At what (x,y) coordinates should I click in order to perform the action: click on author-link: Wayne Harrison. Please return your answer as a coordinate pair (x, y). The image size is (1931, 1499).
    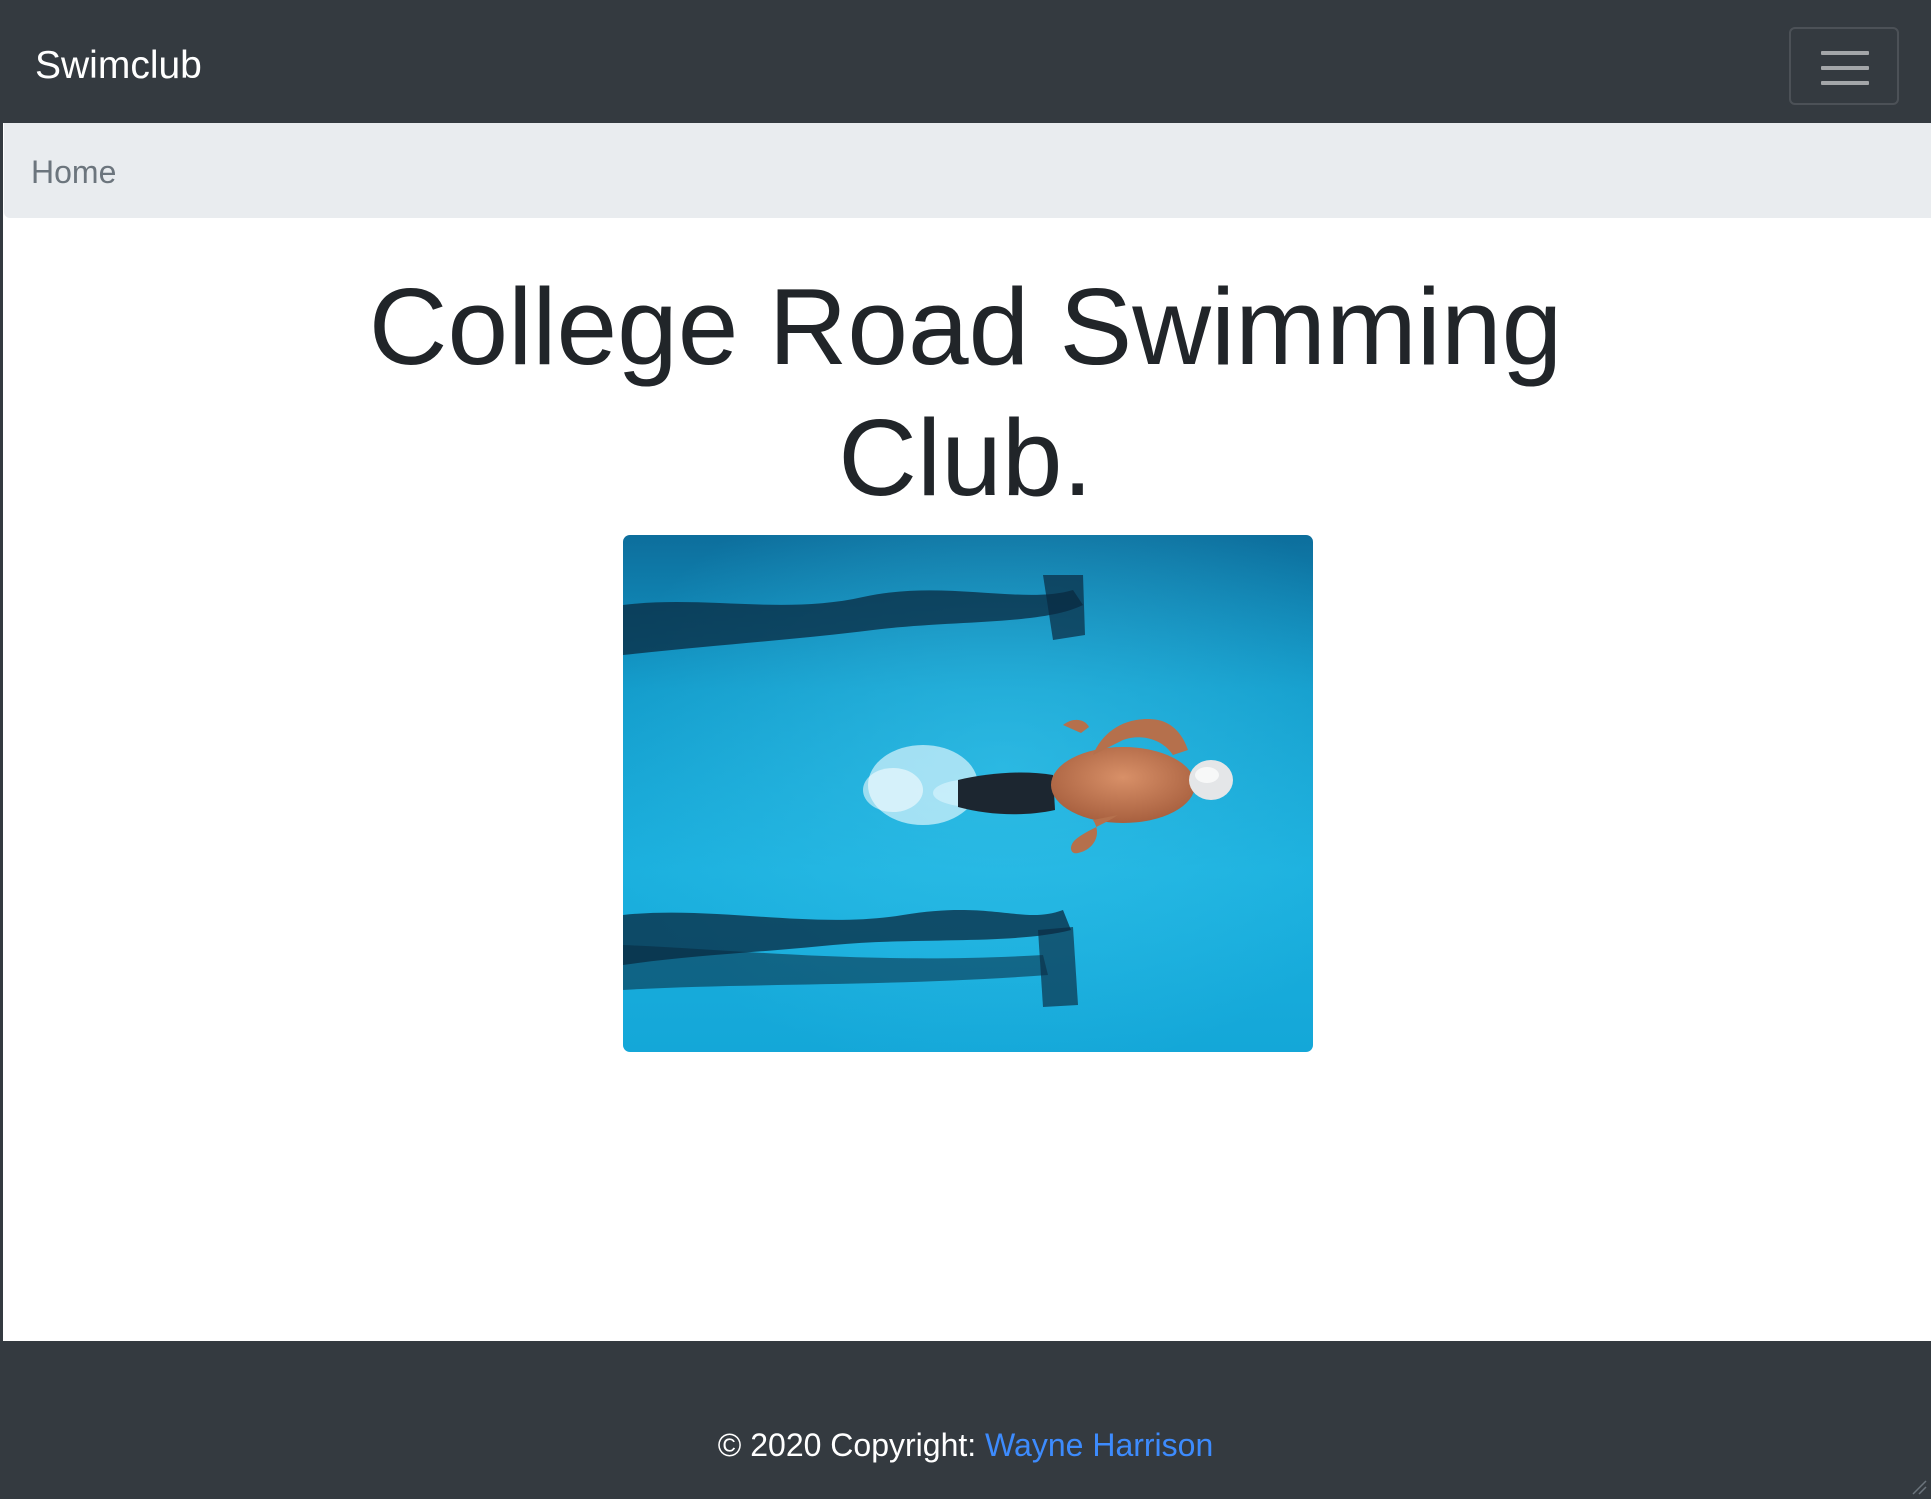
    Looking at the image, I should click on (1099, 1445).